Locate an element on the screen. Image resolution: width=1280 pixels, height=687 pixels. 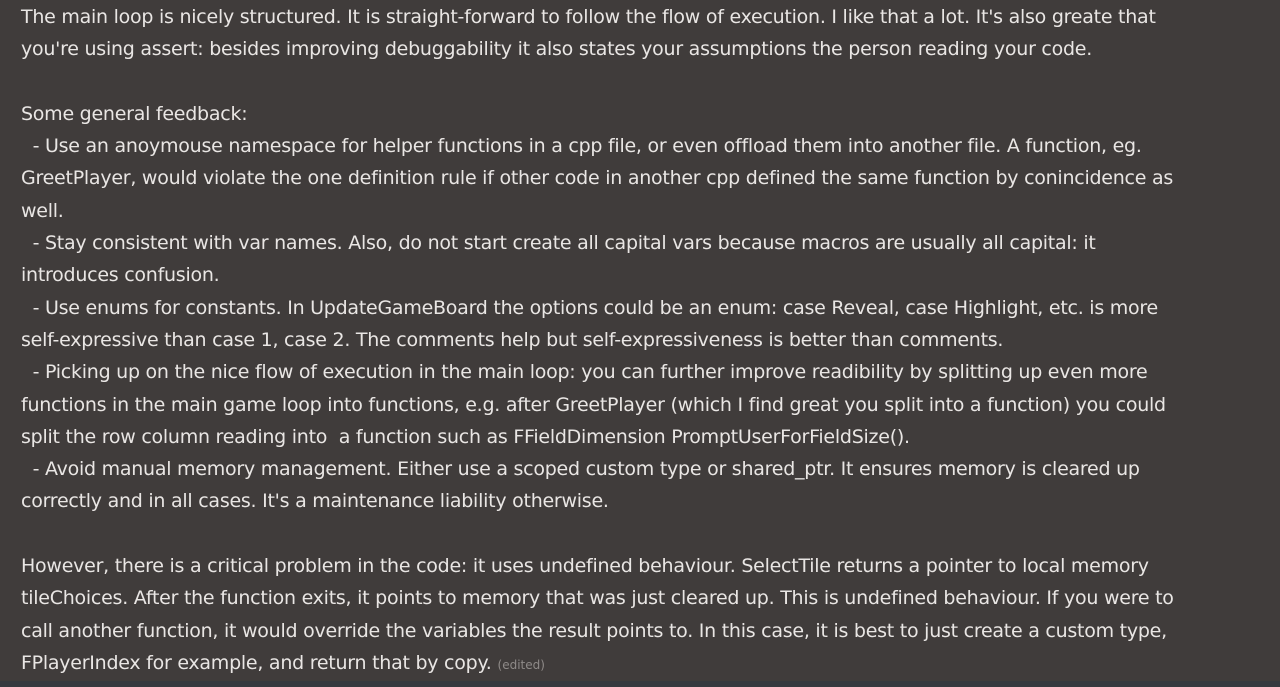
message-line: Some general feedback: is located at coordinates (134, 113).